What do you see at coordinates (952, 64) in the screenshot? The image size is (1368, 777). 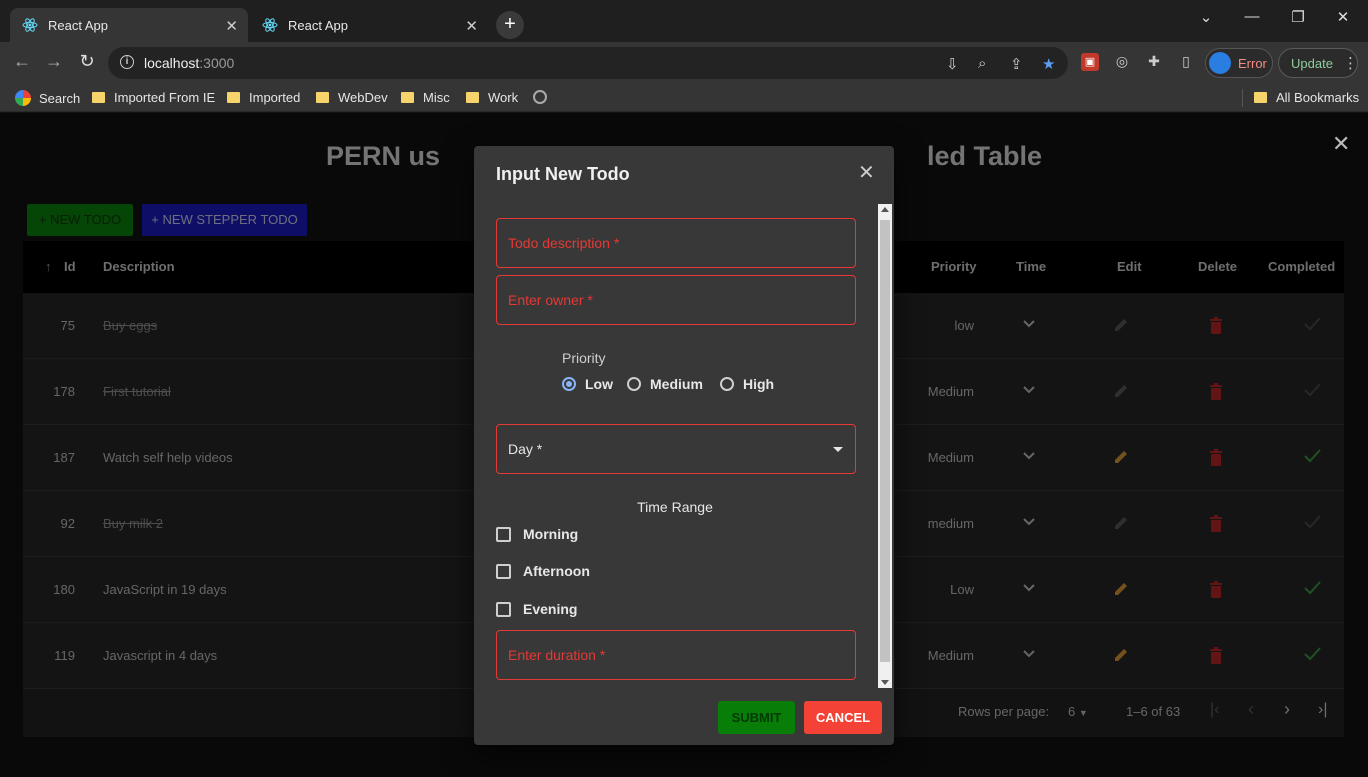 I see `install-icon: ⇩` at bounding box center [952, 64].